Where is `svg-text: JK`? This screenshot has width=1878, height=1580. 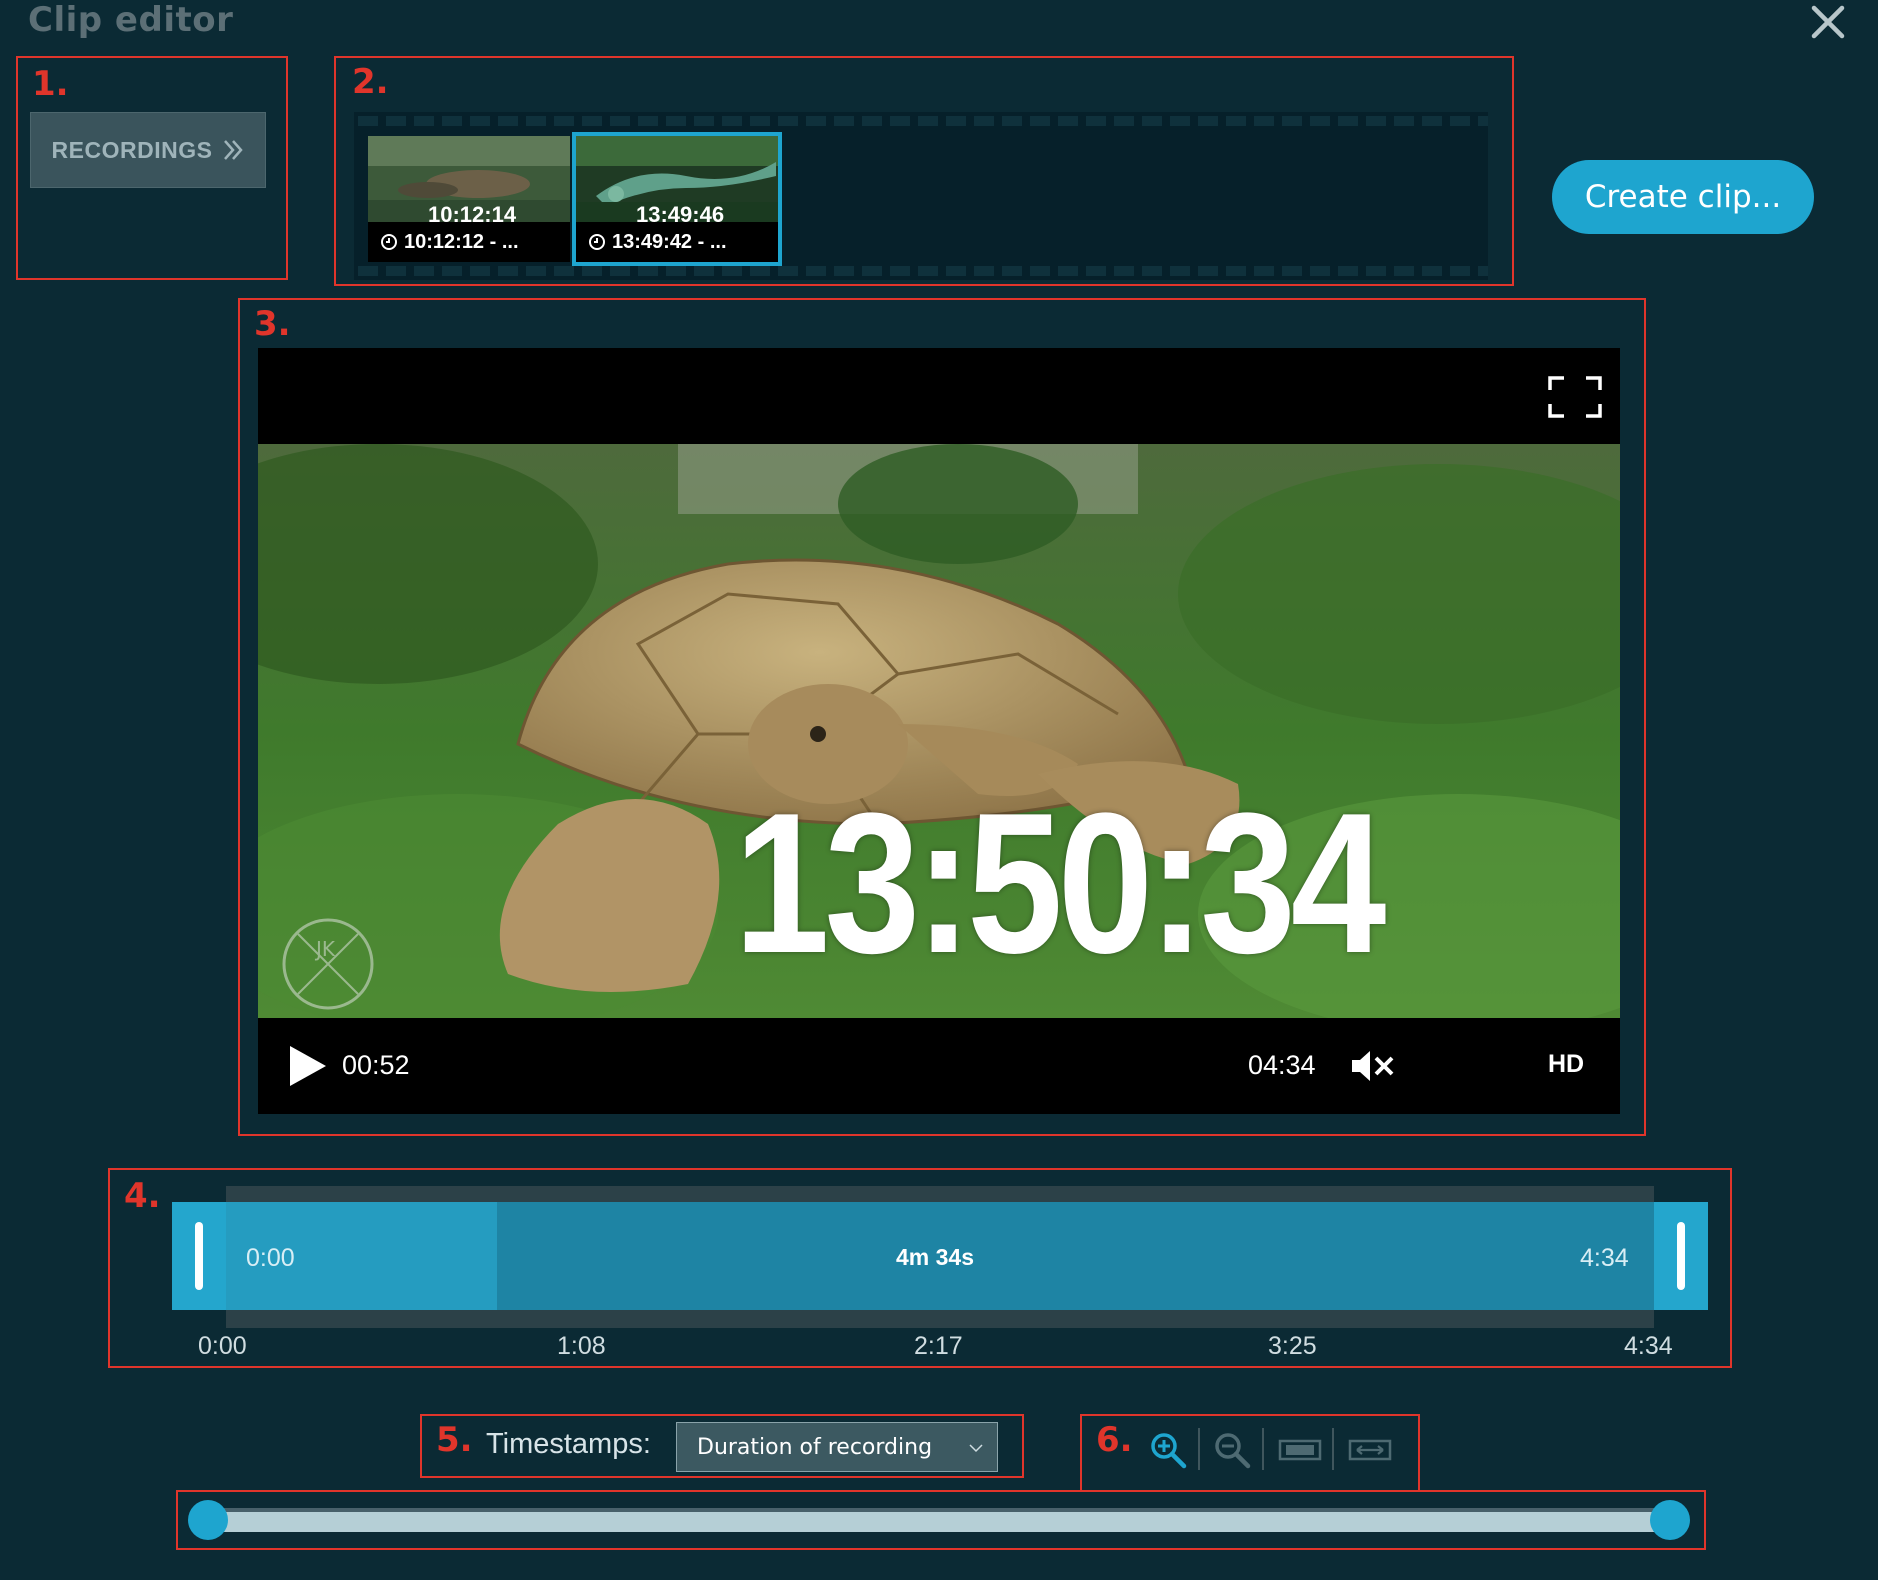 svg-text: JK is located at coordinates (325, 949).